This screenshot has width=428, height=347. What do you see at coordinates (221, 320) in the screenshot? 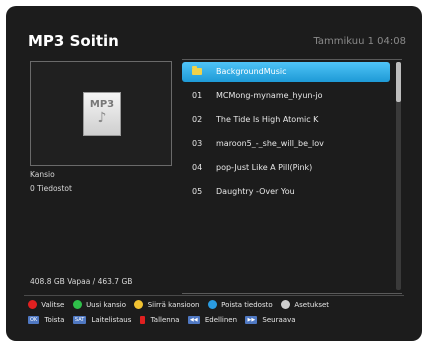
I see `legend-edellinen: Edellinen` at bounding box center [221, 320].